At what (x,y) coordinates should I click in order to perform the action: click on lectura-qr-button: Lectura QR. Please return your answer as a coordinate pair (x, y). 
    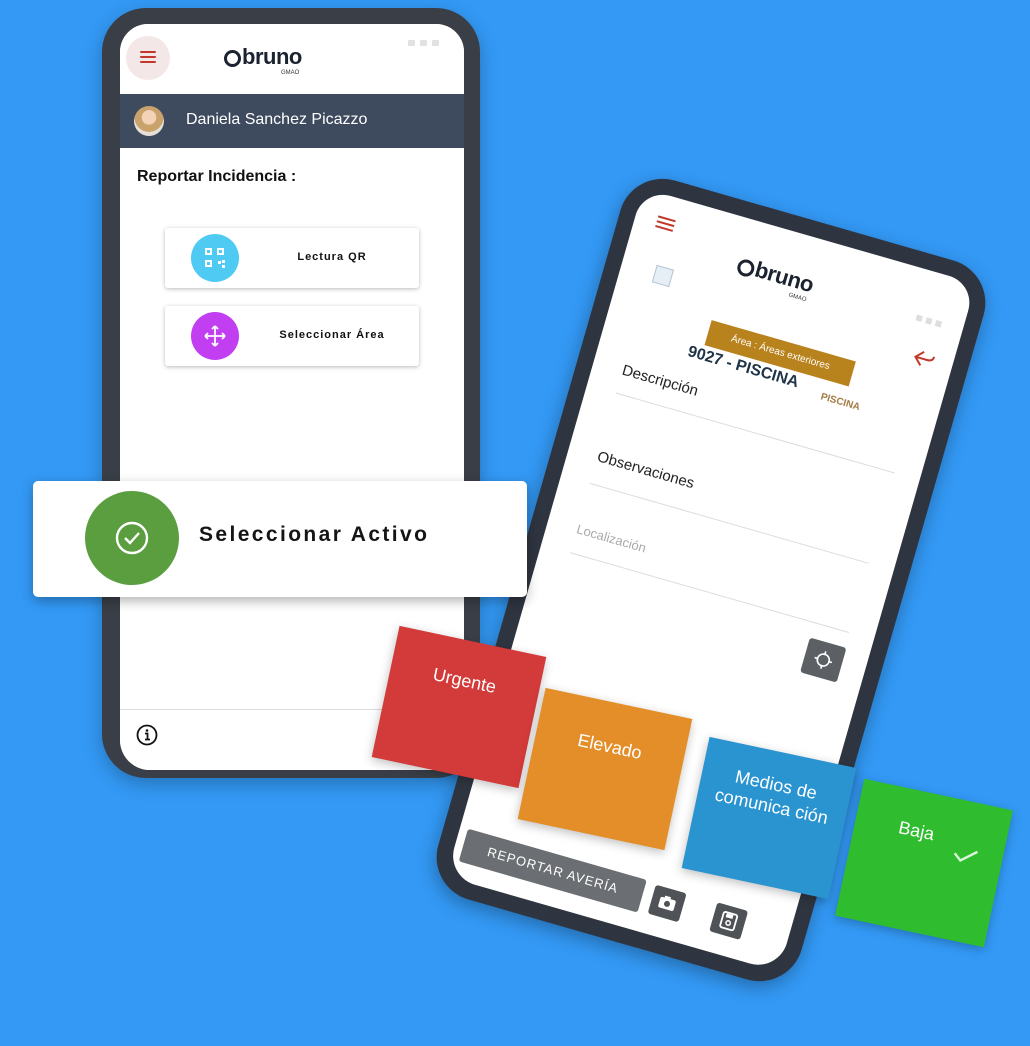
    Looking at the image, I should click on (292, 258).